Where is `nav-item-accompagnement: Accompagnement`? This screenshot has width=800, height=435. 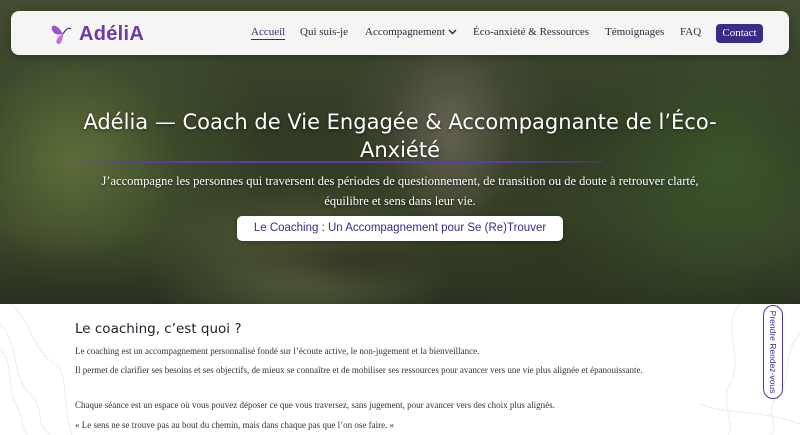
nav-item-accompagnement: Accompagnement is located at coordinates (411, 32).